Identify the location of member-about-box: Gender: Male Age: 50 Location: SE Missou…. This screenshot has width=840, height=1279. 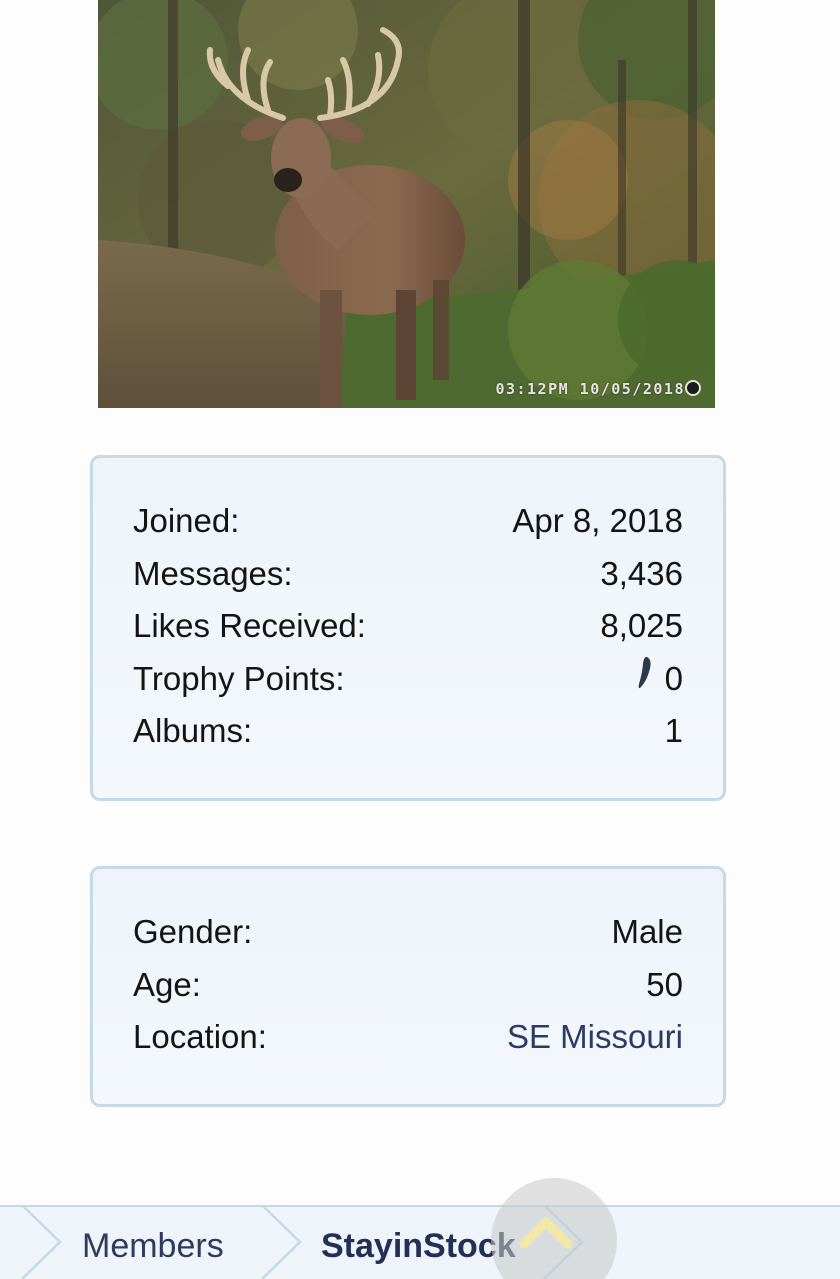
(408, 986).